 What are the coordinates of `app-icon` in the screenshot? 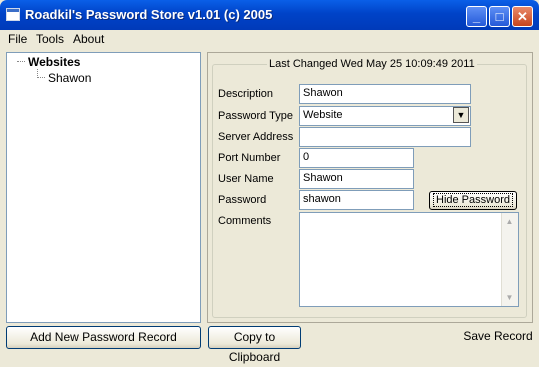 It's located at (13, 14).